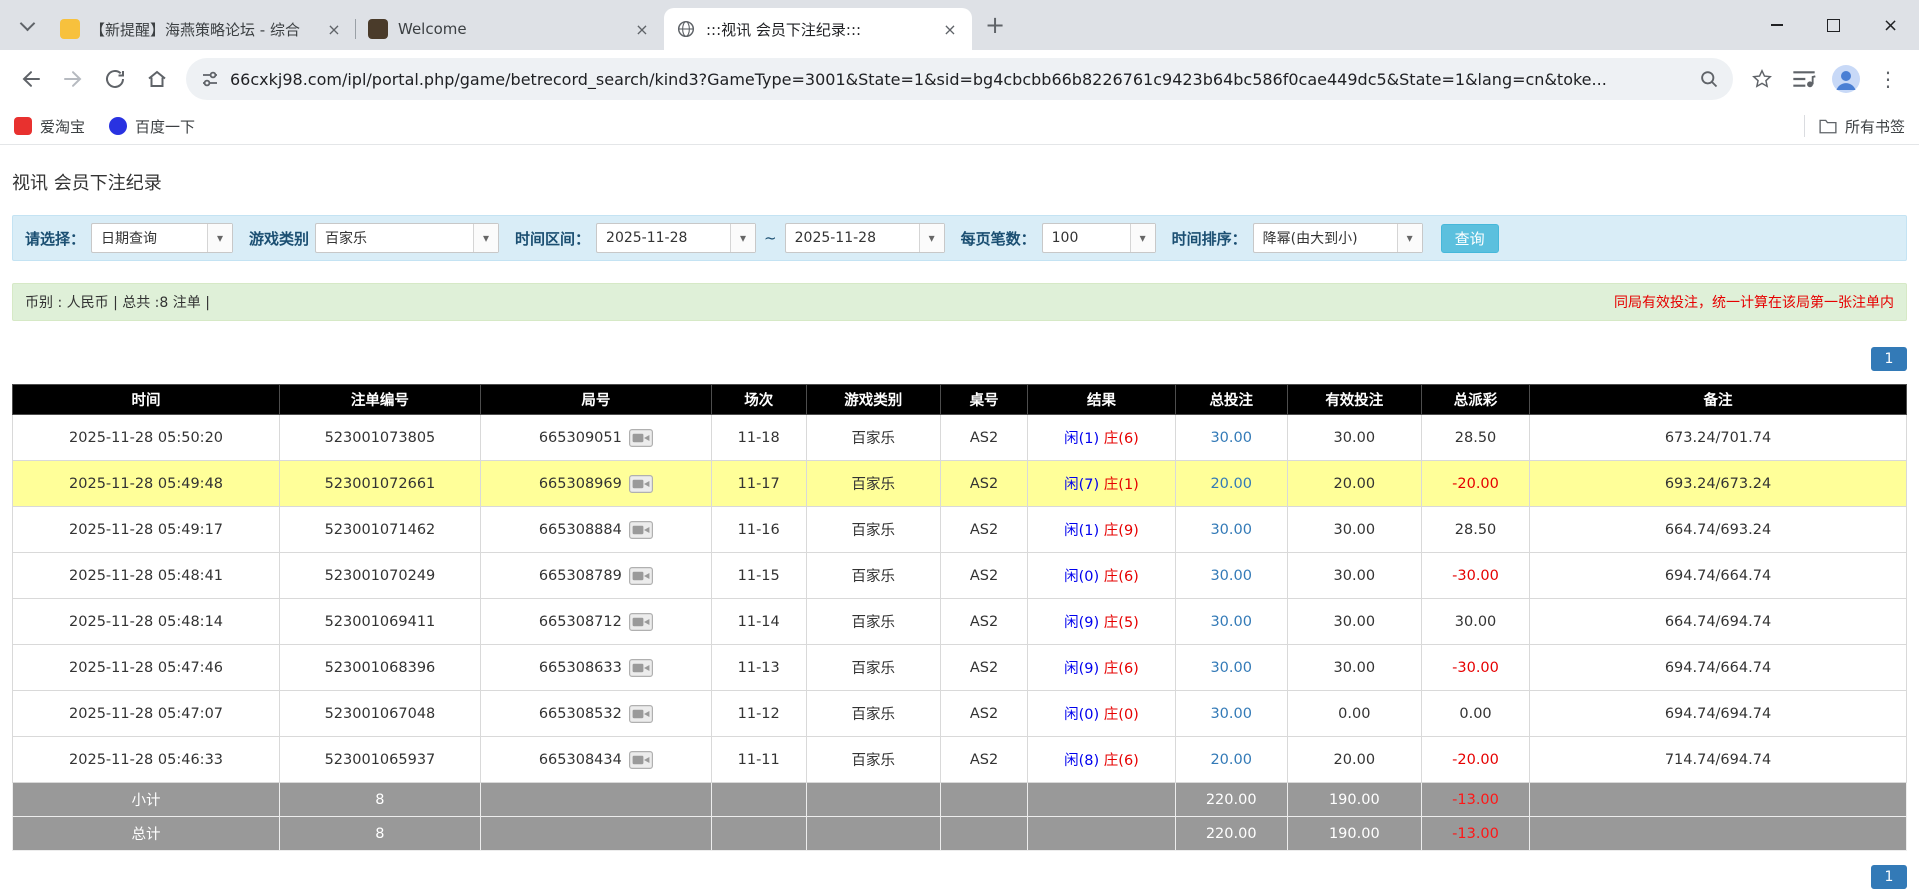 This screenshot has width=1919, height=894. What do you see at coordinates (1718, 713) in the screenshot?
I see `note: 694.74/694.74` at bounding box center [1718, 713].